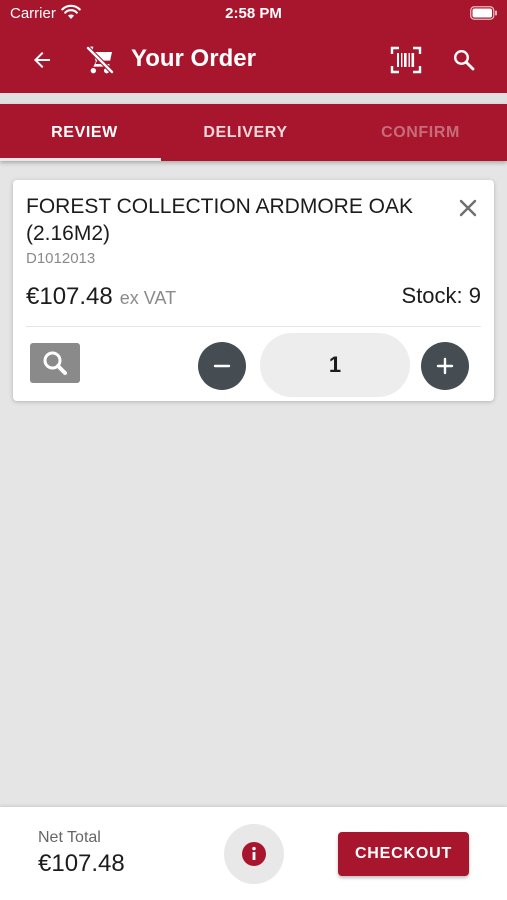 This screenshot has width=507, height=900. Describe the element at coordinates (420, 132) in the screenshot. I see `tab-confirm: CONFIRM` at that location.